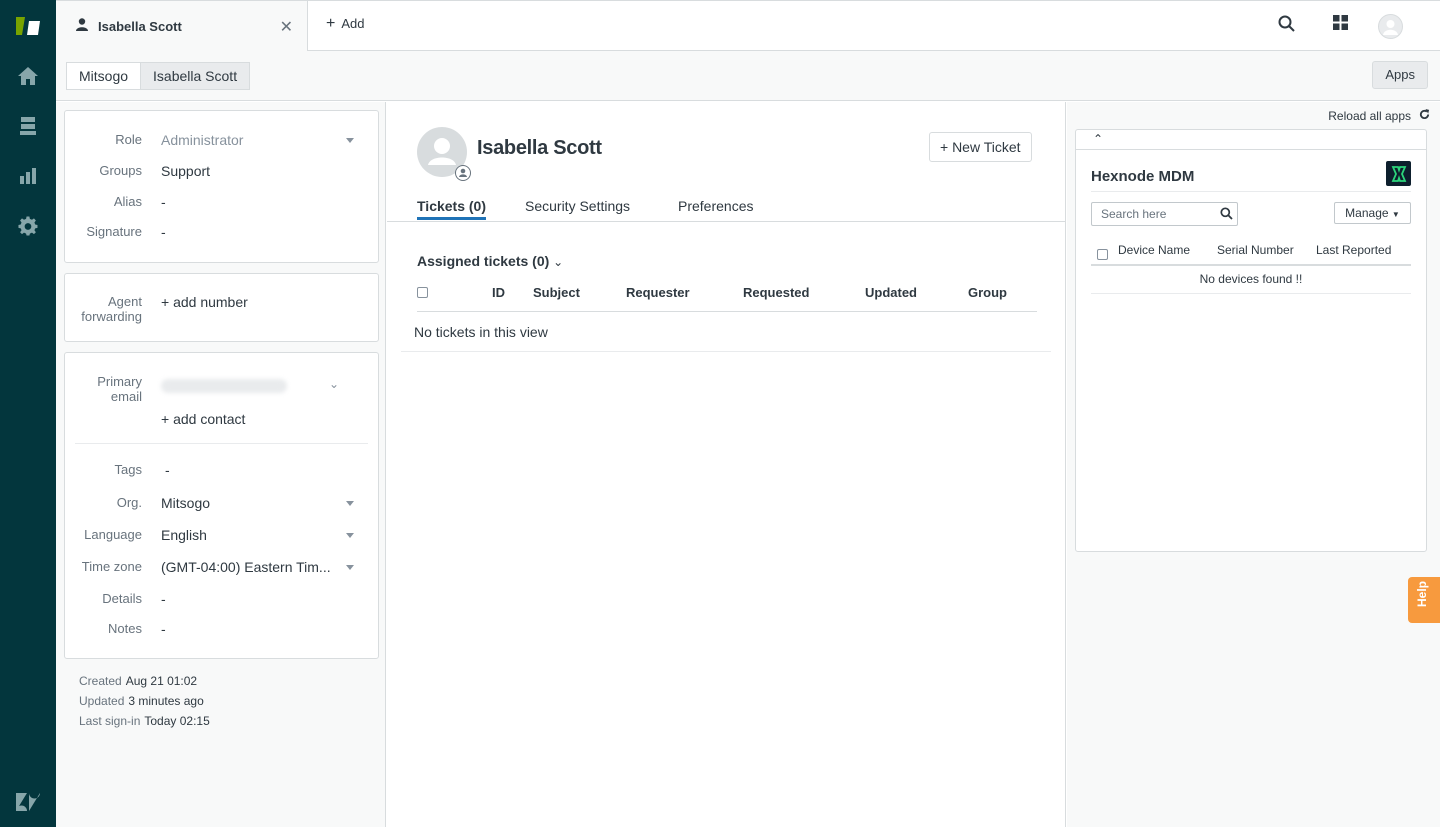 This screenshot has height=827, width=1440. I want to click on last-signin-meta: Last sign-in Today 02:15, so click(144, 721).